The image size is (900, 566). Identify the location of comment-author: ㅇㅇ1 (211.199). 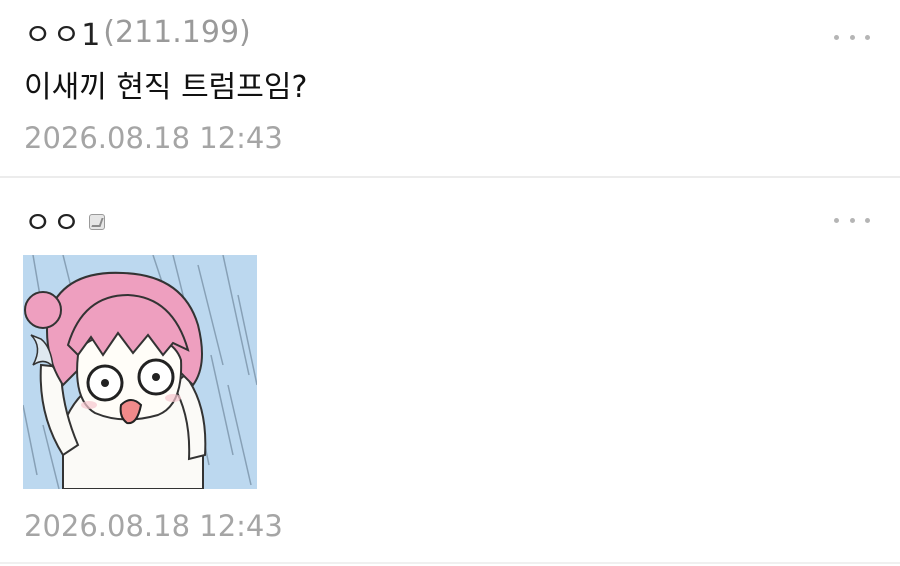
(137, 32).